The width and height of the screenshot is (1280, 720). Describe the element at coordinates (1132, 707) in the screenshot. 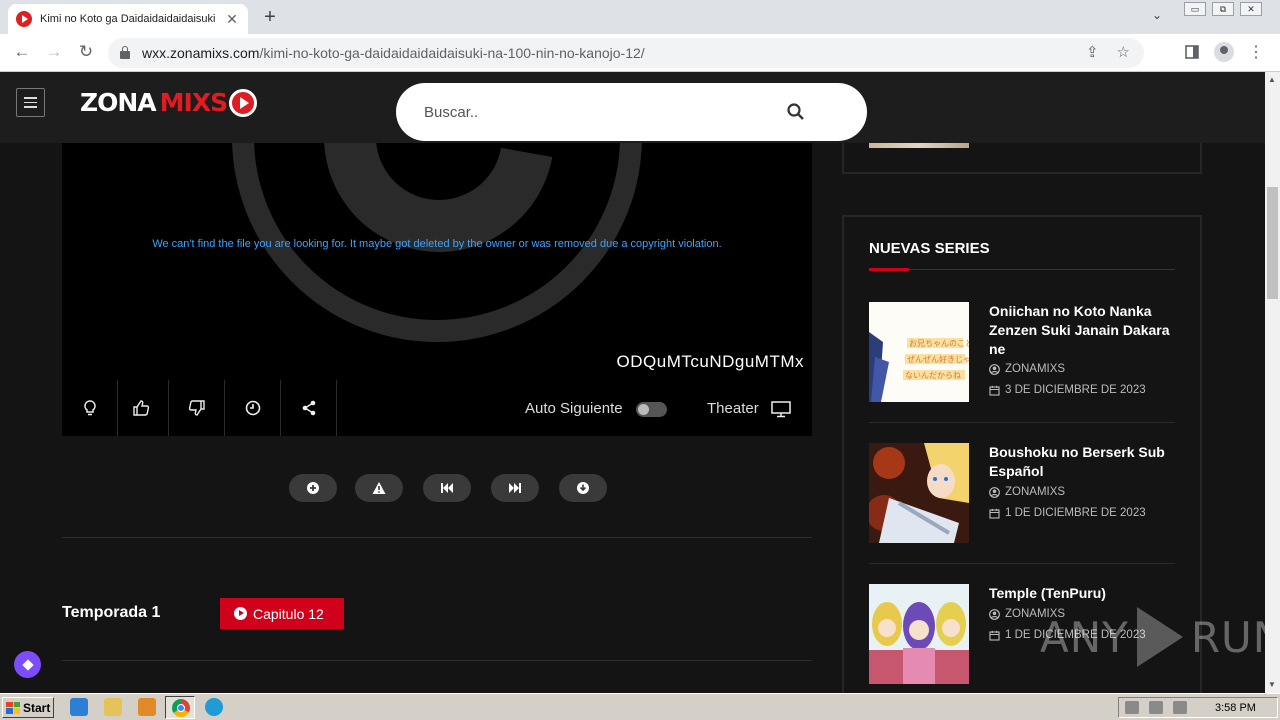

I see `volume-icon` at that location.